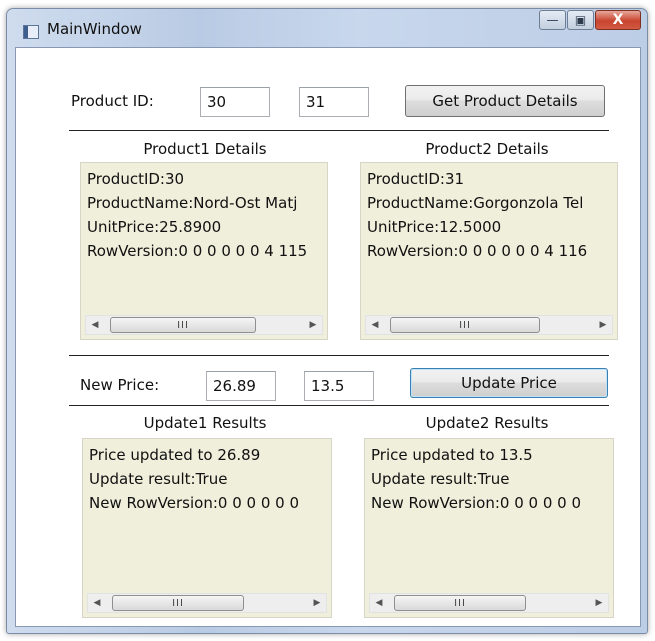 This screenshot has width=655, height=641. I want to click on product-id-label: Product ID:, so click(112, 101).